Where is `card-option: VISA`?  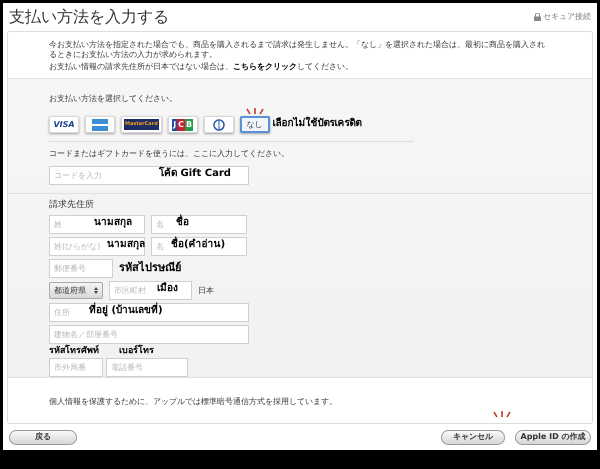
card-option: VISA is located at coordinates (64, 124).